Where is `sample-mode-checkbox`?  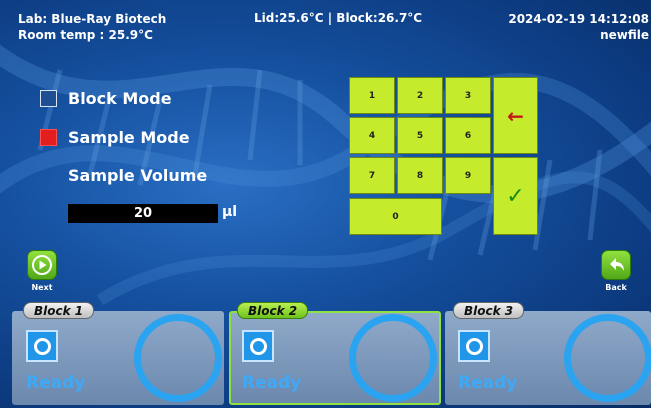 sample-mode-checkbox is located at coordinates (48, 137).